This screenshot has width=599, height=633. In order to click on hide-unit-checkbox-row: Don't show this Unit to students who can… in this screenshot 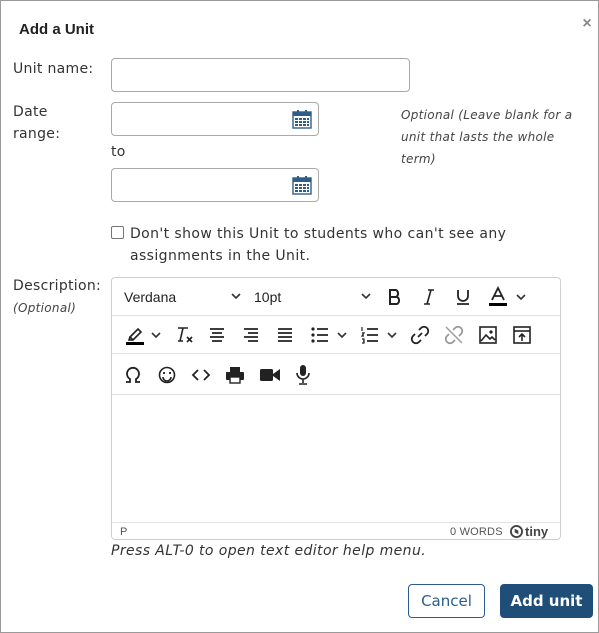, I will do `click(331, 245)`.